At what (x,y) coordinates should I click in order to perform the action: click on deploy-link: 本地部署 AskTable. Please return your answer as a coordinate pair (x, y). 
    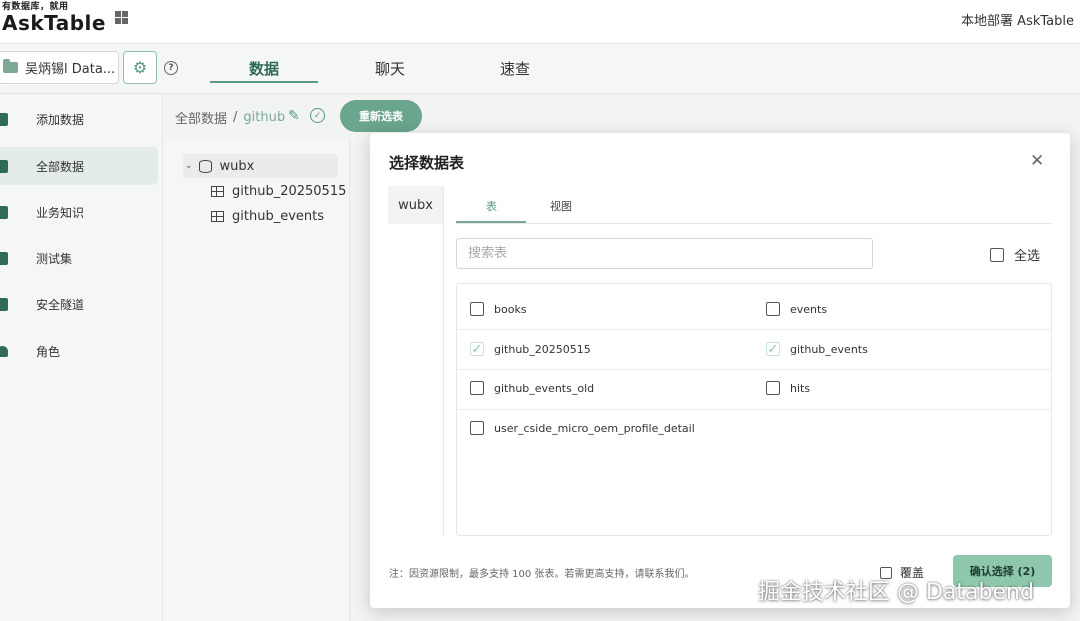
    Looking at the image, I should click on (1017, 19).